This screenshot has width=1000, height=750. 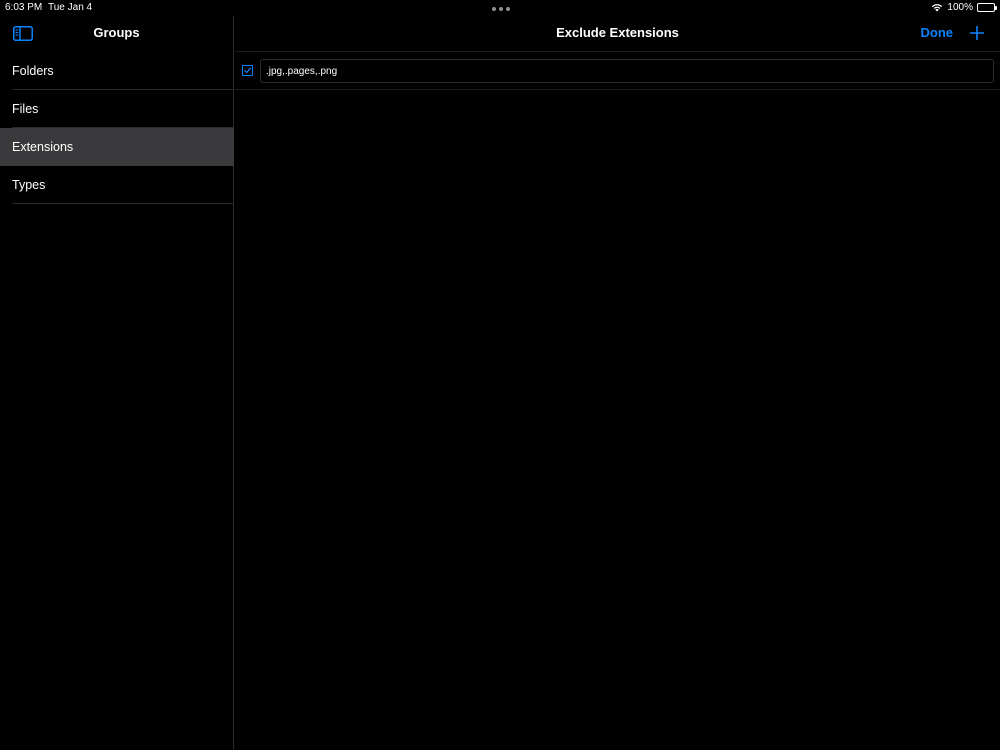 I want to click on extensions-input, so click(x=627, y=71).